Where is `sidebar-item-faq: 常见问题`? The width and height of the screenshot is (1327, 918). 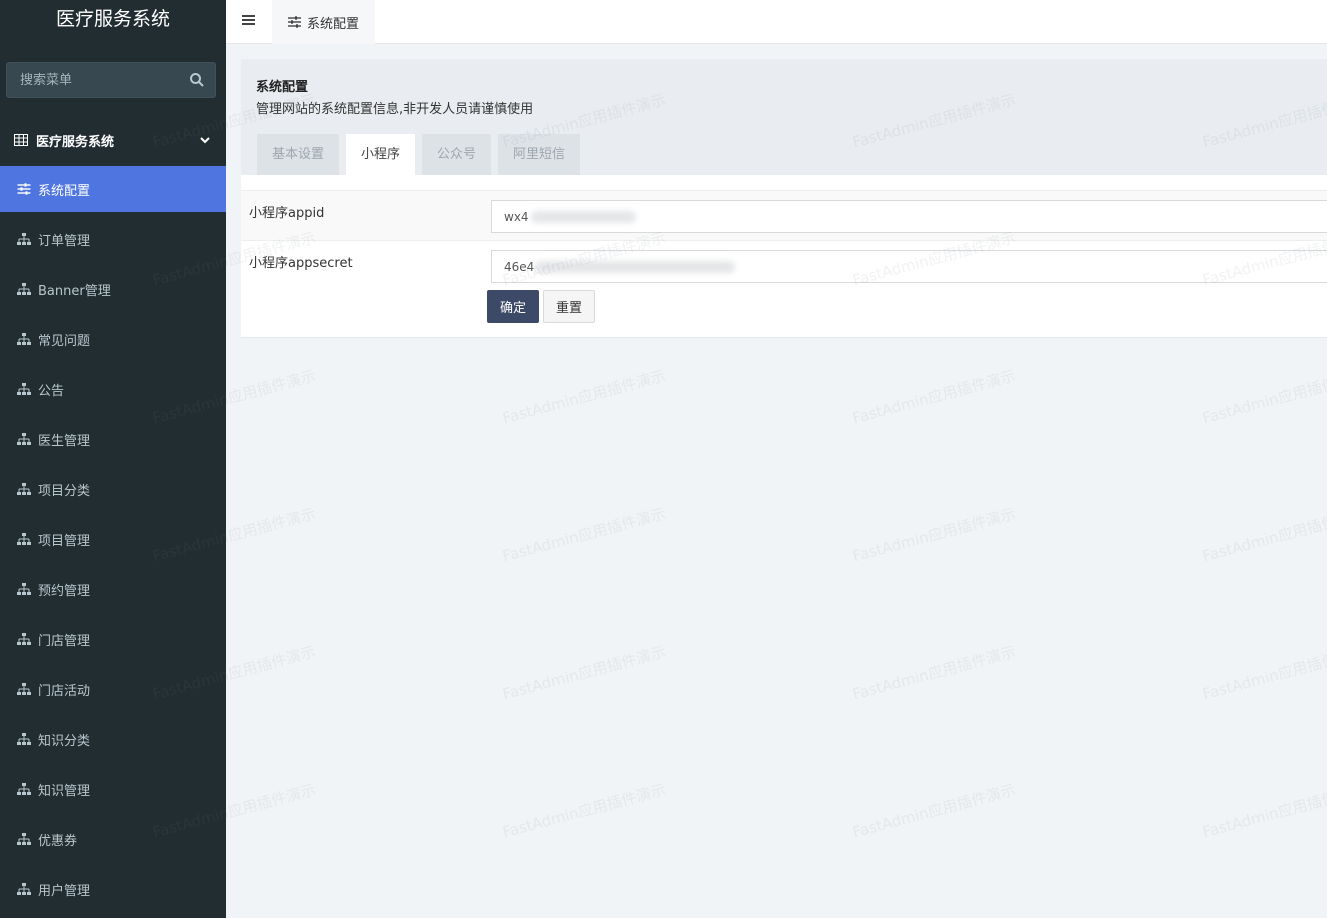 sidebar-item-faq: 常见问题 is located at coordinates (113, 339).